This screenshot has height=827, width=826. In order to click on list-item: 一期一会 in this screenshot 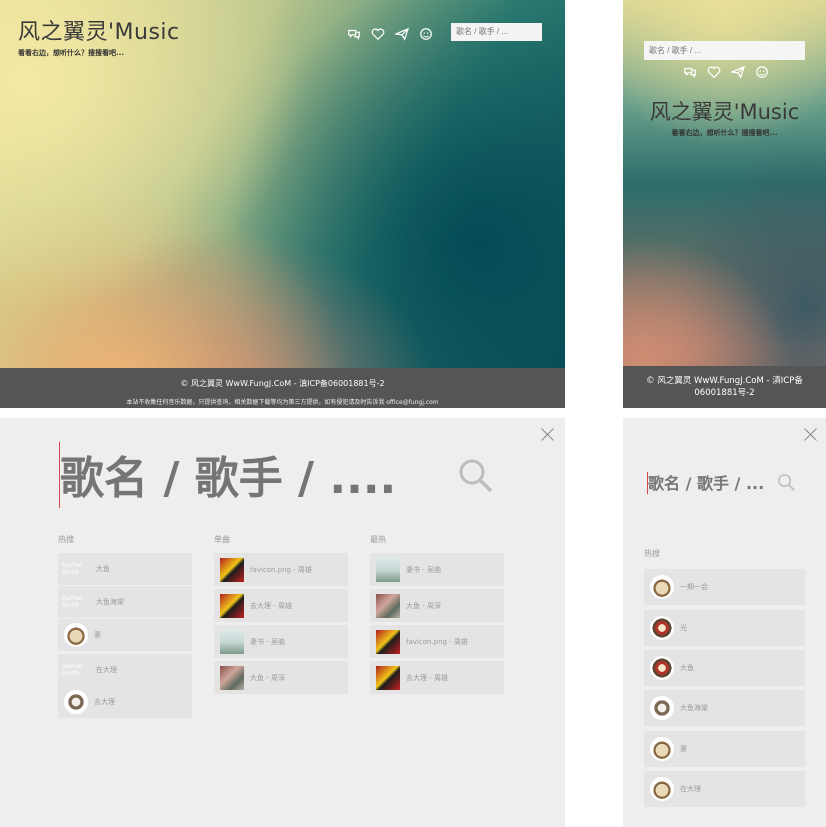, I will do `click(724, 587)`.